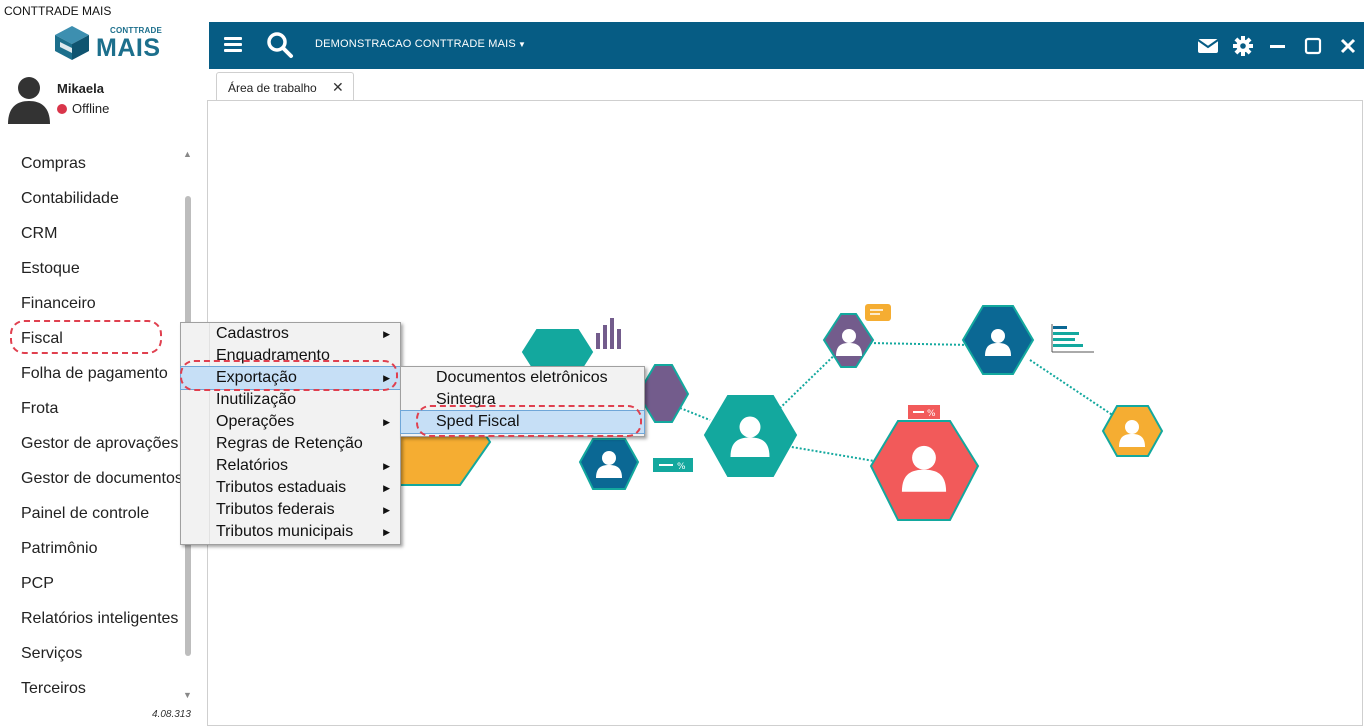 The height and width of the screenshot is (727, 1364). I want to click on maximize-icon, so click(1313, 46).